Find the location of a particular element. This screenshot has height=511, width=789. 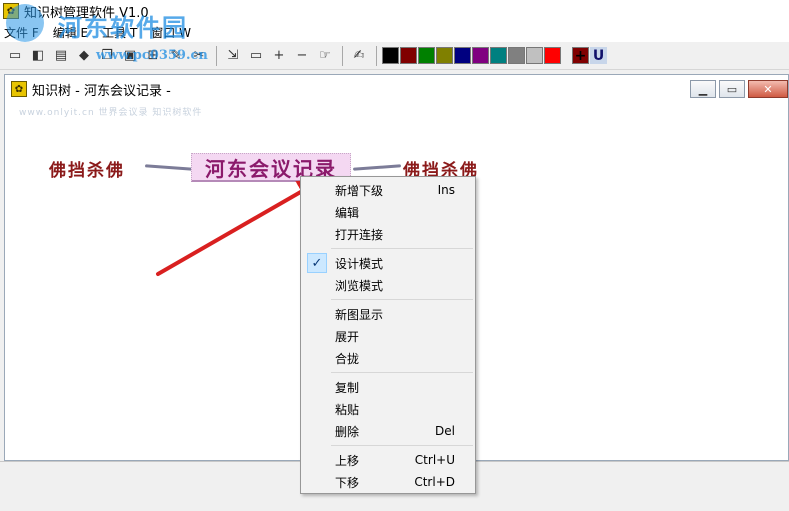

menu-item-label: 展开 is located at coordinates (347, 336).